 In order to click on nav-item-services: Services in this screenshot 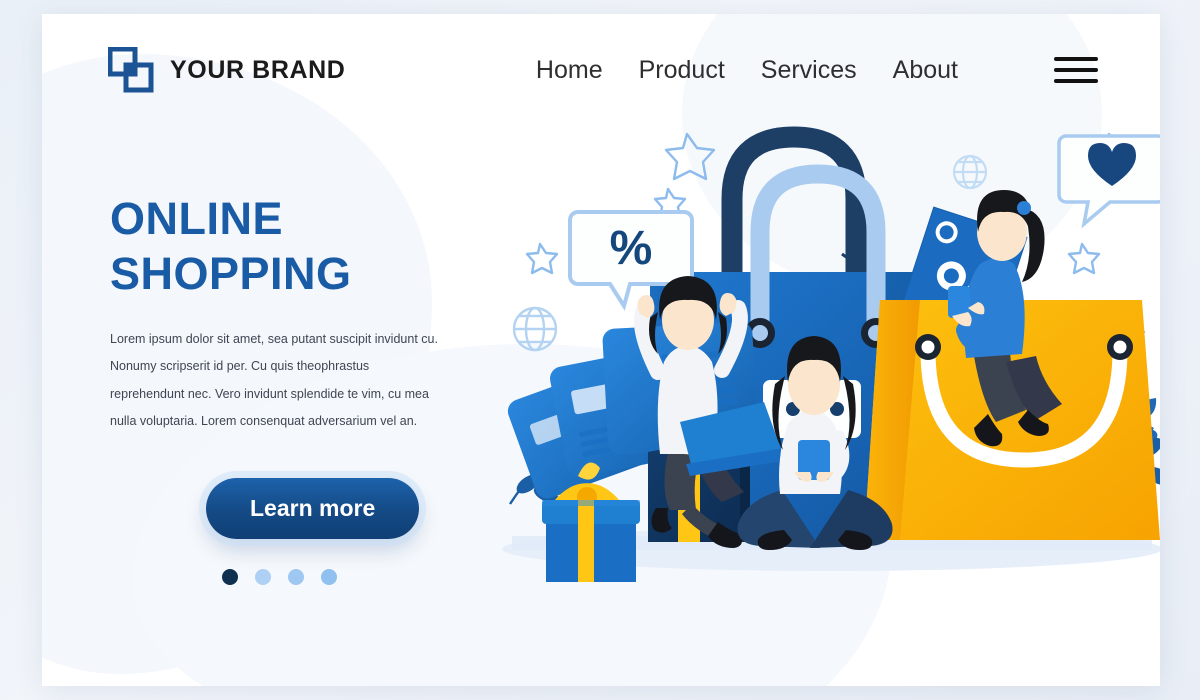, I will do `click(809, 70)`.